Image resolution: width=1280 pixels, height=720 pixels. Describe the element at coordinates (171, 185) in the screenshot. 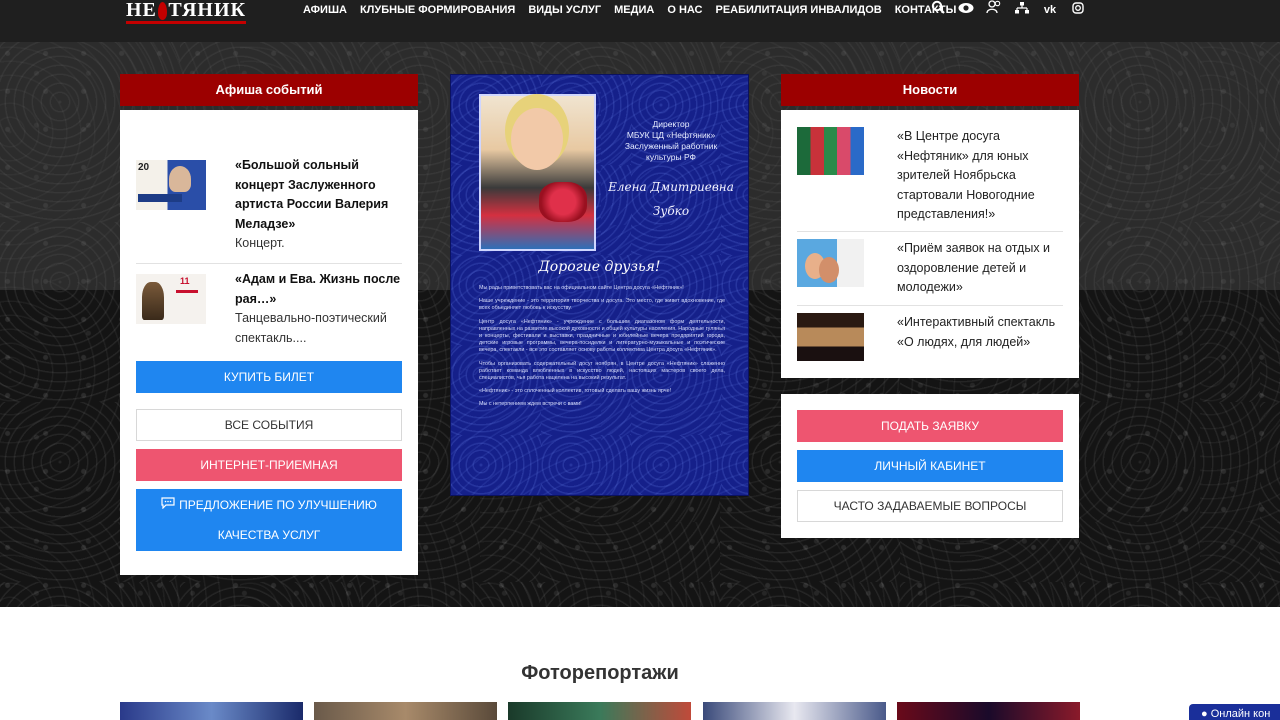

I see `event-poster-image: 20` at that location.